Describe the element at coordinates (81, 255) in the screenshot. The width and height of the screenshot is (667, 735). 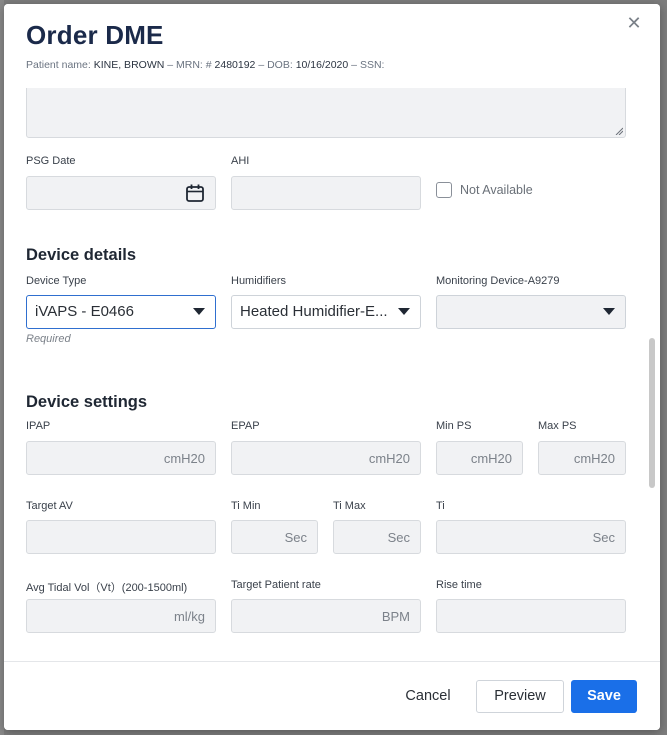
I see `device-details-heading: Device details` at that location.